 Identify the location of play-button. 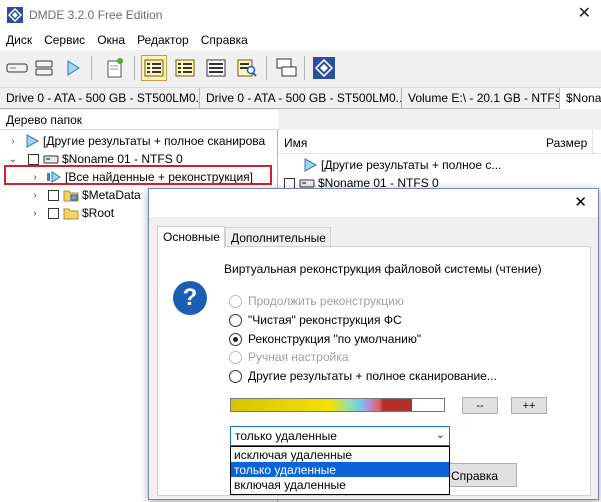
(73, 68).